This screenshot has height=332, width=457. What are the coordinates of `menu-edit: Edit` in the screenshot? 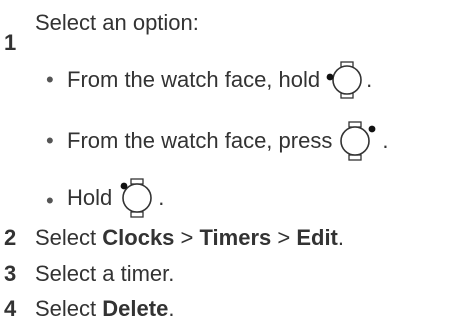 It's located at (317, 237).